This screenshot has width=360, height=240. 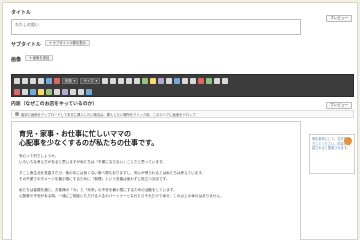 What do you see at coordinates (17, 80) in the screenshot?
I see `bold-icon` at bounding box center [17, 80].